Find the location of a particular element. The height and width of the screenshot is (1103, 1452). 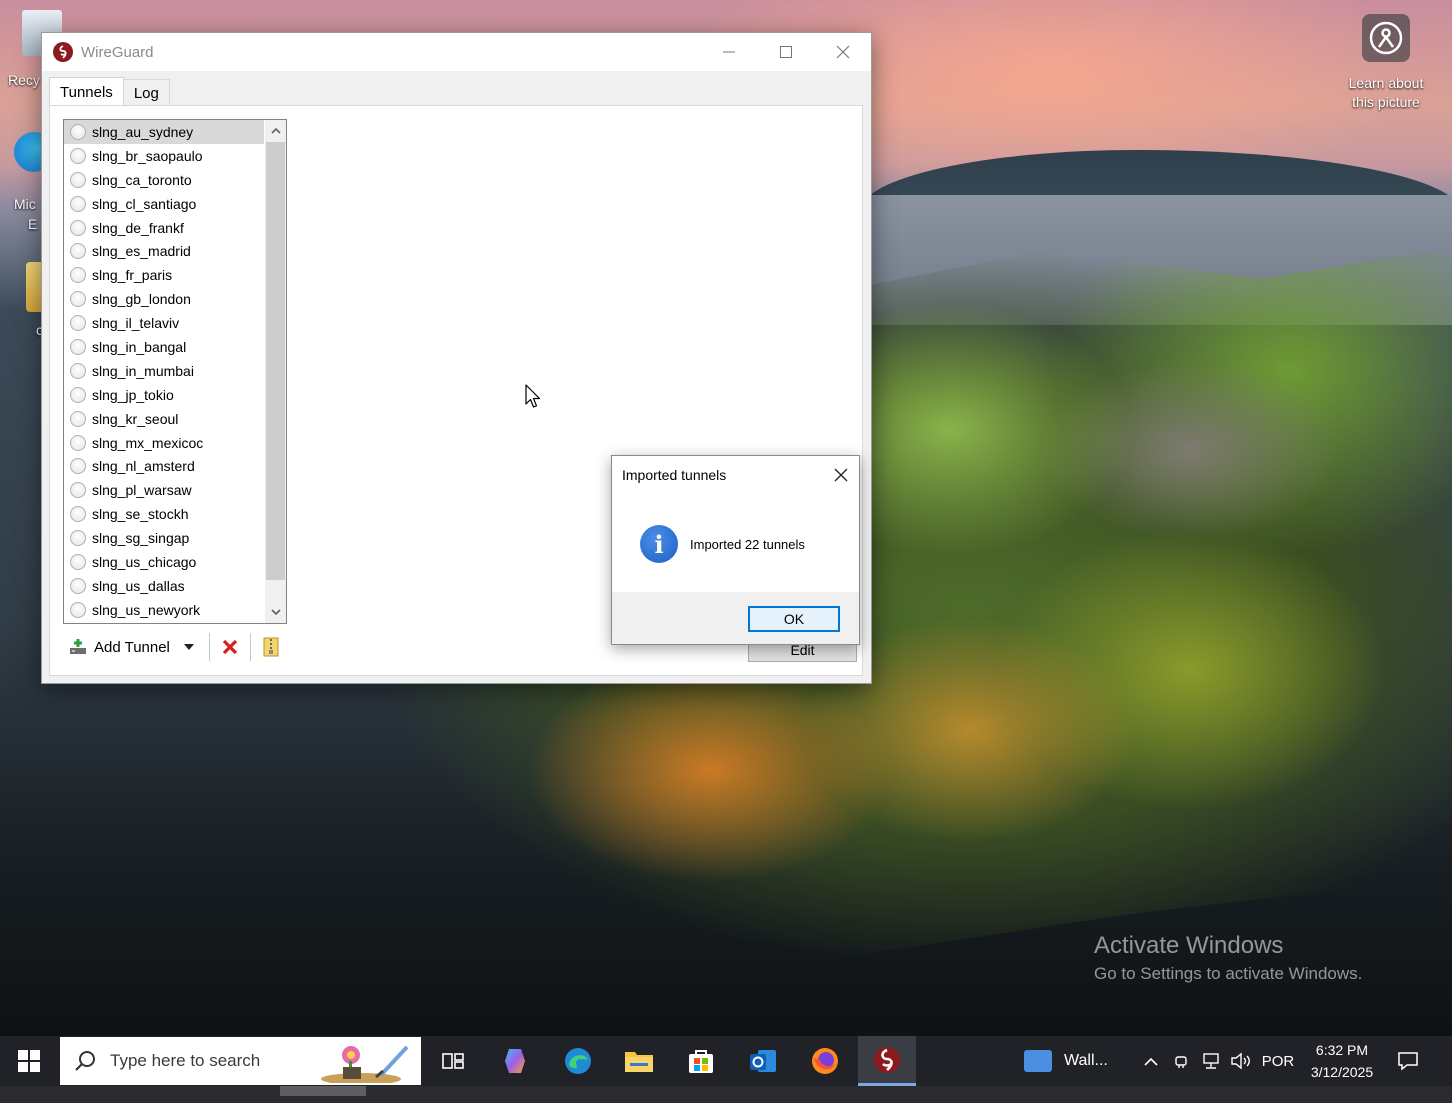

taskbar-store is located at coordinates (701, 1061).